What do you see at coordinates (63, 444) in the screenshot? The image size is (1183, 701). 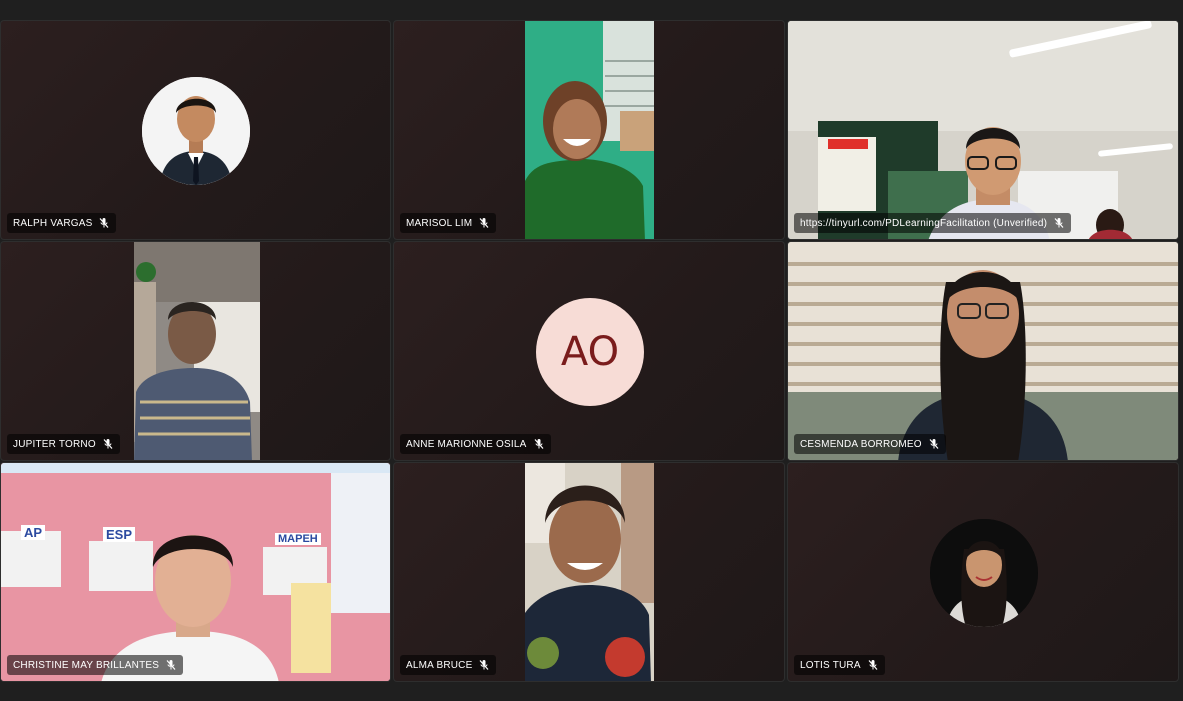 I see `participant-name-label: JUPITER TORNO` at bounding box center [63, 444].